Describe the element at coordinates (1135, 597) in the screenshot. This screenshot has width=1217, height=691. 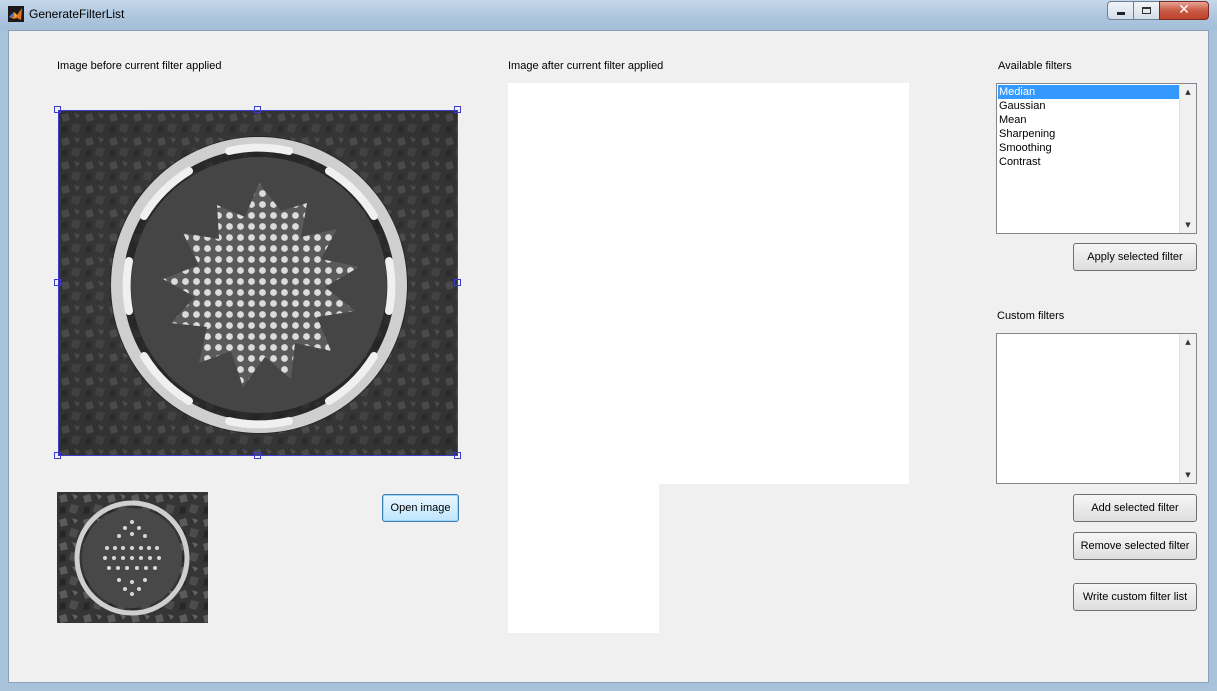
I see `write-custom-filter-list-button: Write custom filter list` at that location.